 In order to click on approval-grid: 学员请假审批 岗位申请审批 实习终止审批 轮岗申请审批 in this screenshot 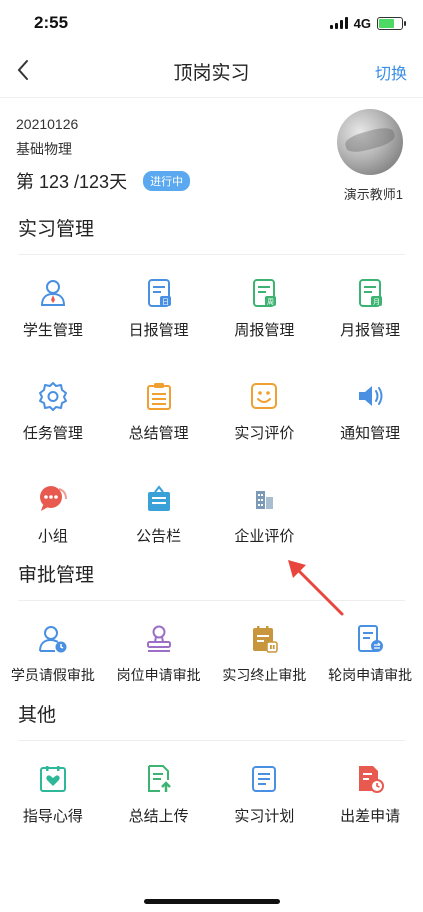, I will do `click(211, 652)`.